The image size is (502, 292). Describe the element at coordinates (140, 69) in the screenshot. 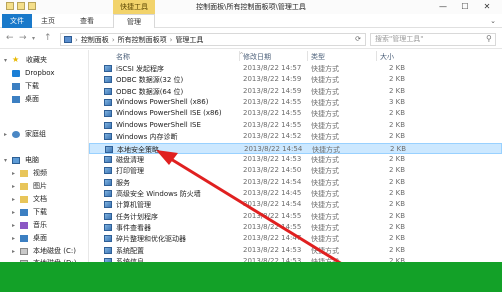

I see `file-name: iSCSI 发起程序` at that location.